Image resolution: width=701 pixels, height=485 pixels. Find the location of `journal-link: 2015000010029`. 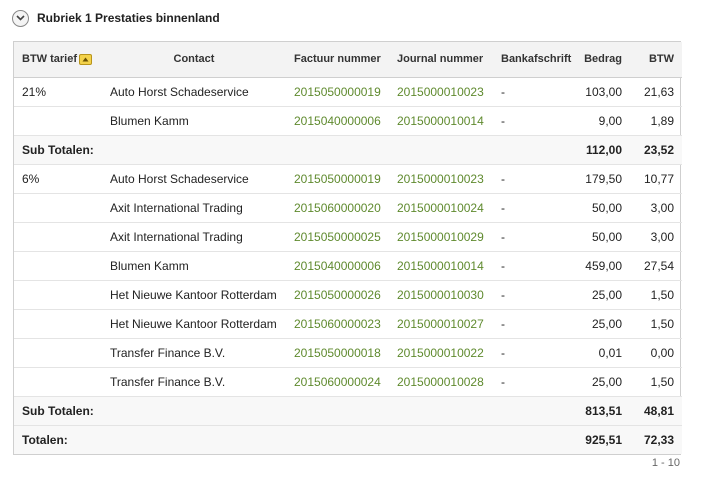

journal-link: 2015000010029 is located at coordinates (441, 237).